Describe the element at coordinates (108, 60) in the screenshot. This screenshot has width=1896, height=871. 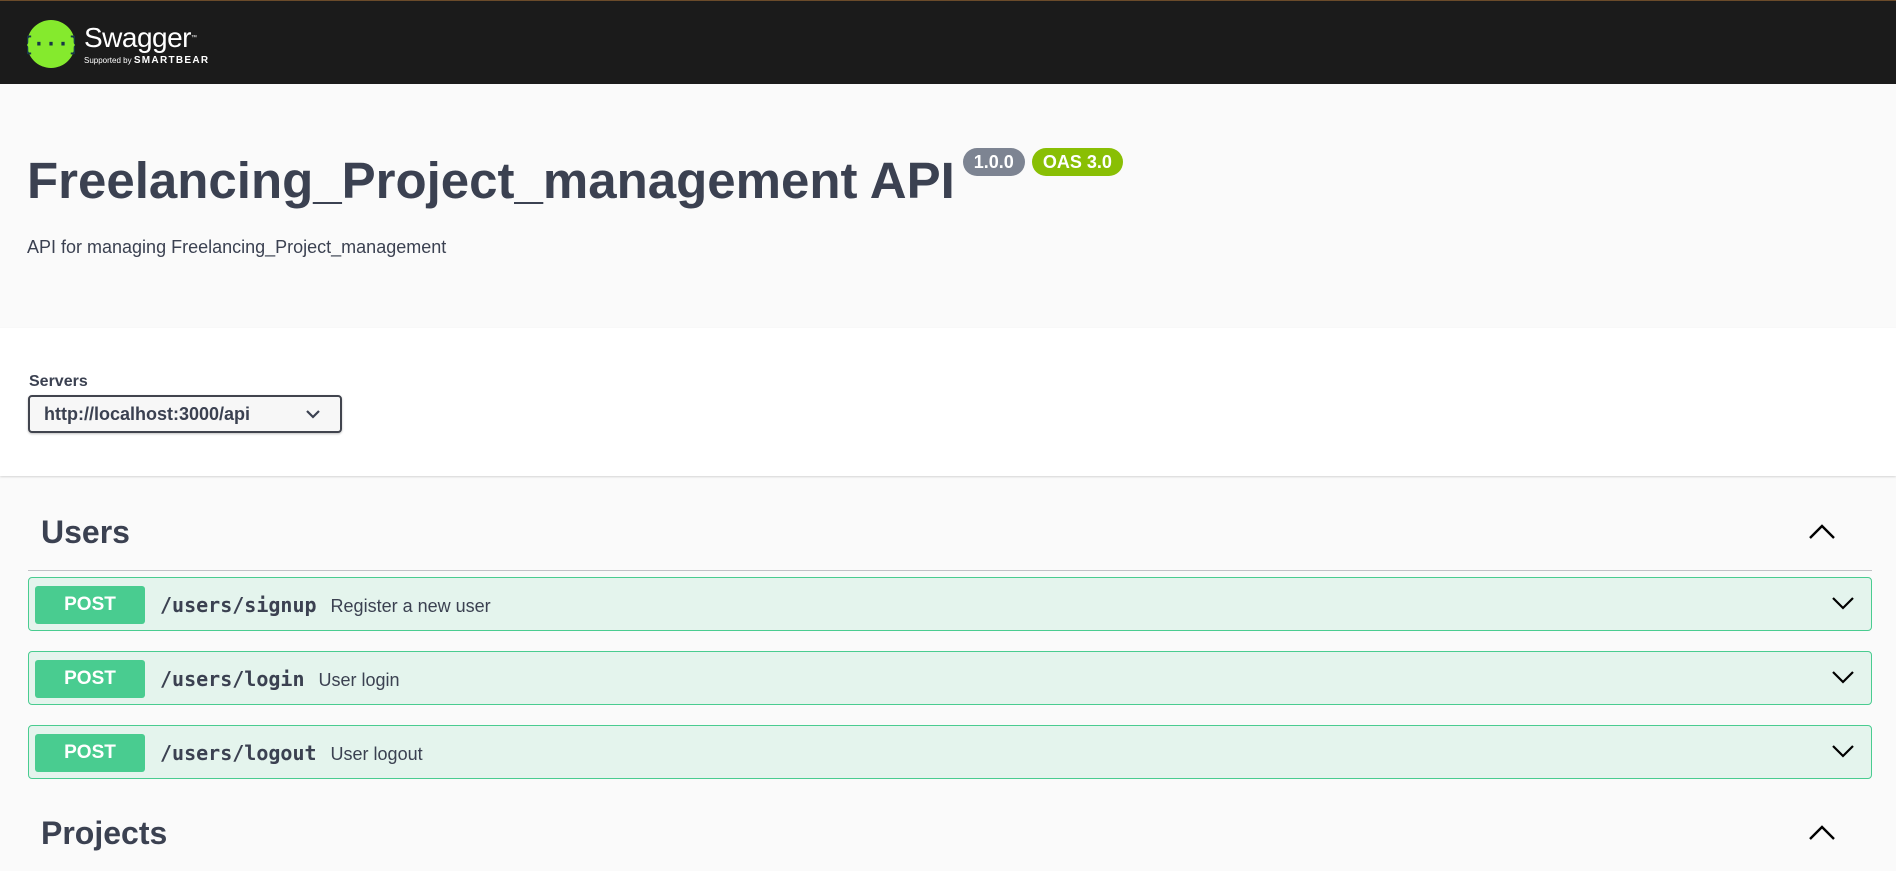
I see `logo-supported-by: Supported by` at that location.